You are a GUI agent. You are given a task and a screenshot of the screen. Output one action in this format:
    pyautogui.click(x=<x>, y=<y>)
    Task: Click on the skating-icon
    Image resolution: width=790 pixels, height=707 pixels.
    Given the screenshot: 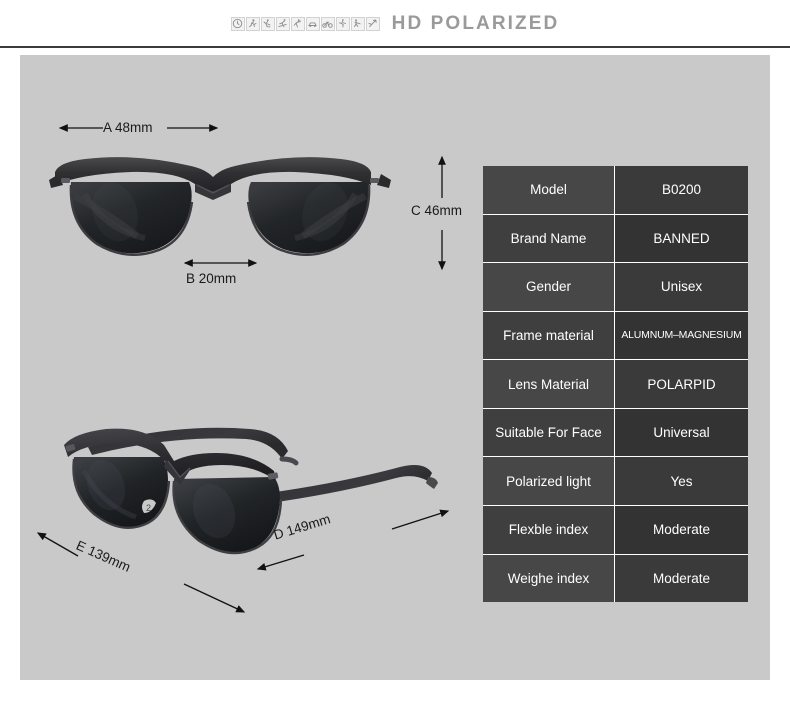 What is the action you would take?
    pyautogui.click(x=342, y=23)
    